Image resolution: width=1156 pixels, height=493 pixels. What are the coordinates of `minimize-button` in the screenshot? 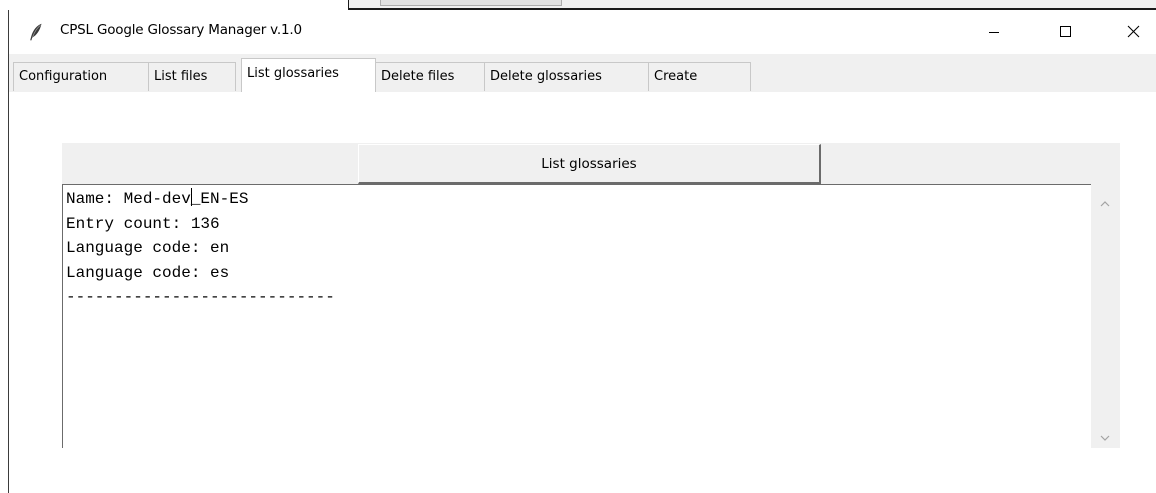 It's located at (994, 32).